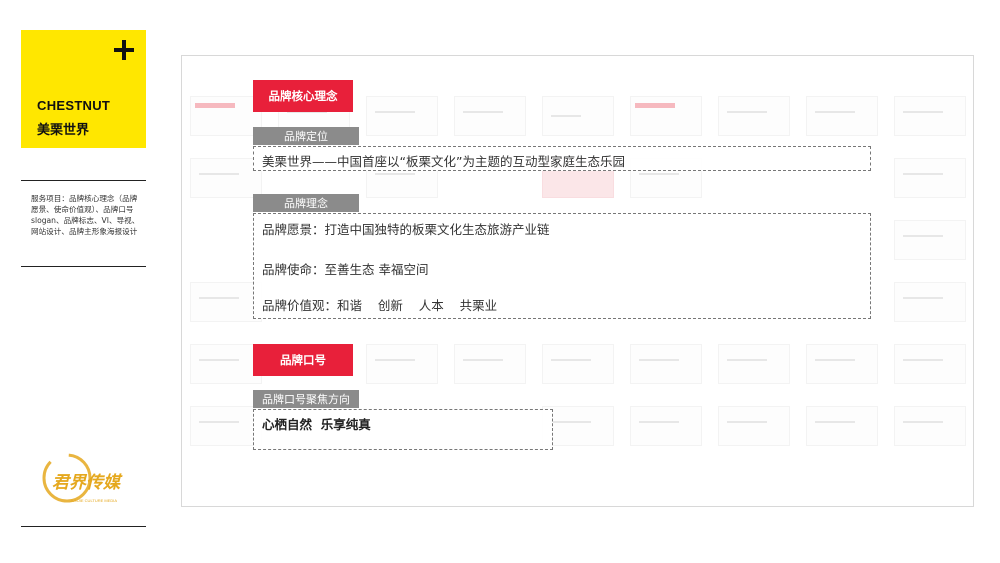 The height and width of the screenshot is (563, 1000). I want to click on vision-text: 品牌愿景：打造中国独特的板栗文化生态旅游产业链, so click(406, 229).